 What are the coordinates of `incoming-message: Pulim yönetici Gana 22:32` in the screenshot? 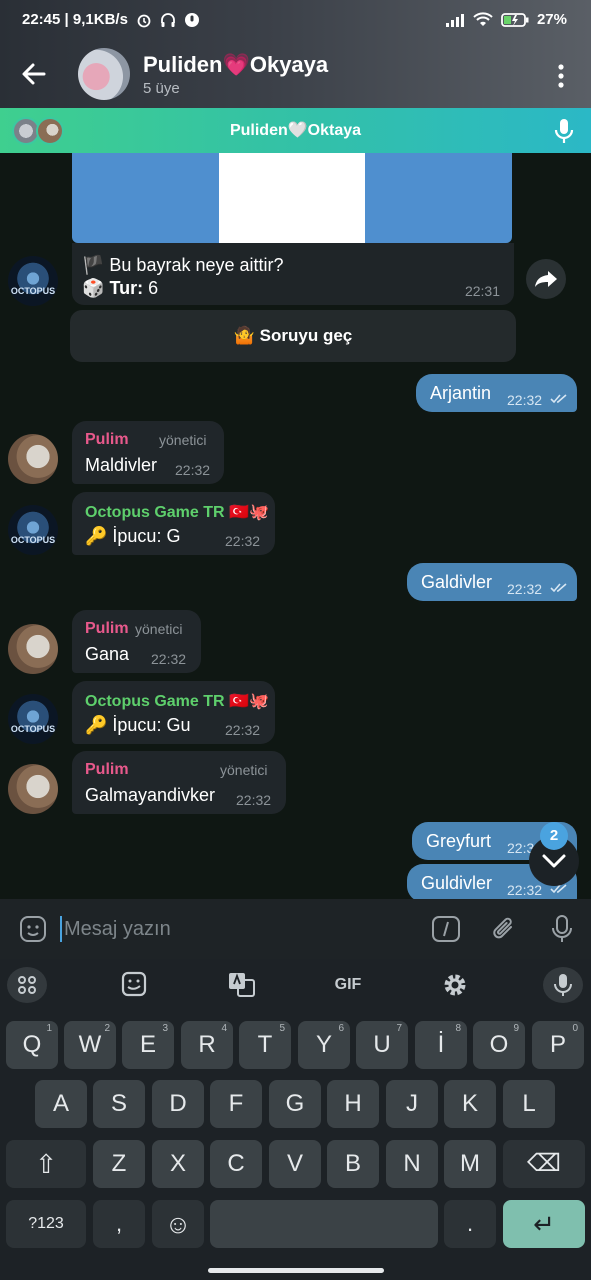 It's located at (136, 641).